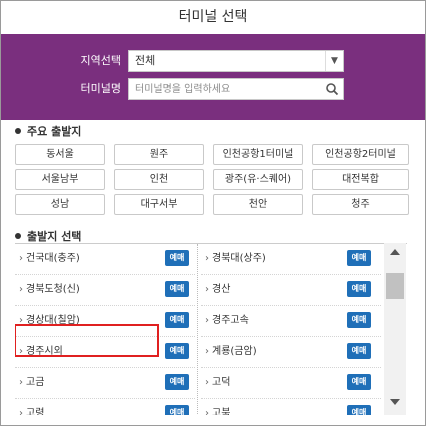 The width and height of the screenshot is (426, 426). Describe the element at coordinates (291, 383) in the screenshot. I see `terminal-row: › 고덕 예매` at that location.